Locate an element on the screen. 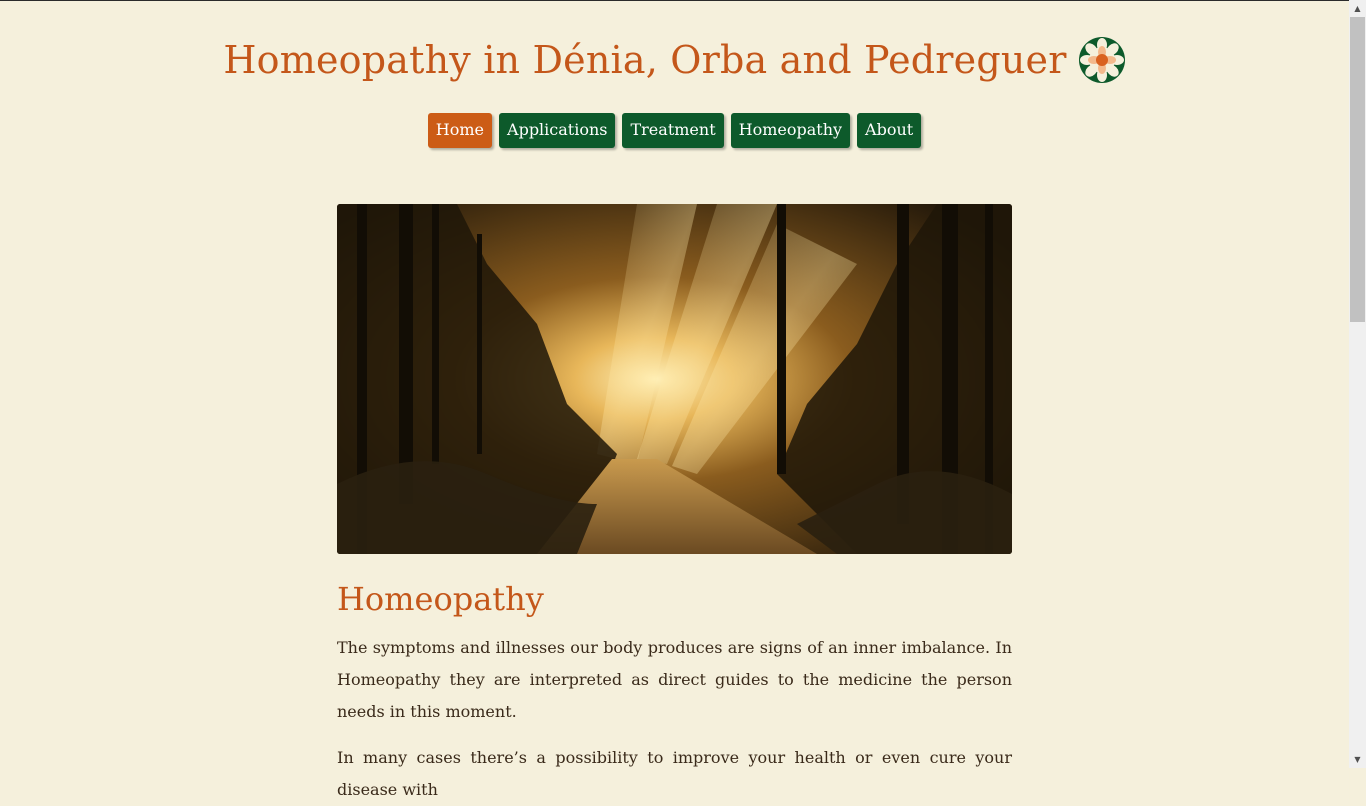  vertical-scrollbar: ▲ ▼ is located at coordinates (1357, 384).